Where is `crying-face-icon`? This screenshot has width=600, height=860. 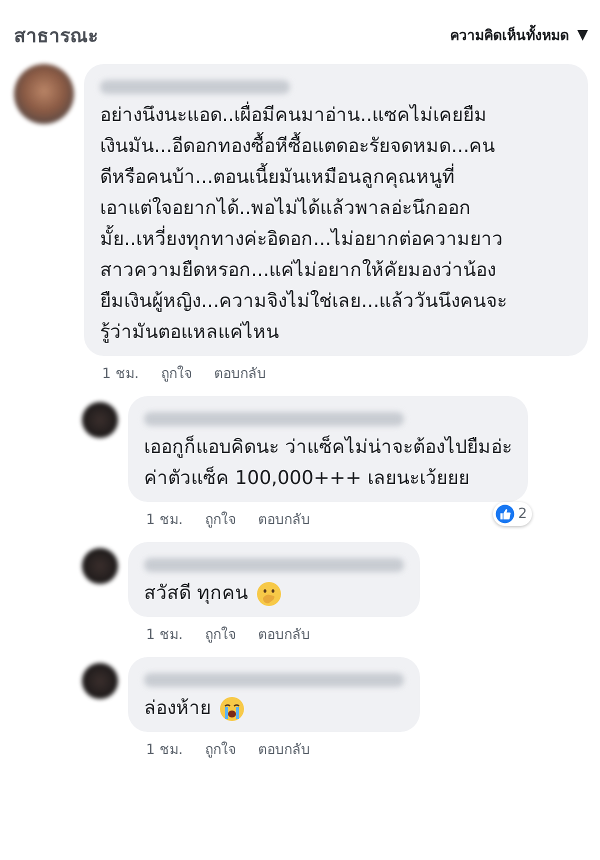 crying-face-icon is located at coordinates (232, 709).